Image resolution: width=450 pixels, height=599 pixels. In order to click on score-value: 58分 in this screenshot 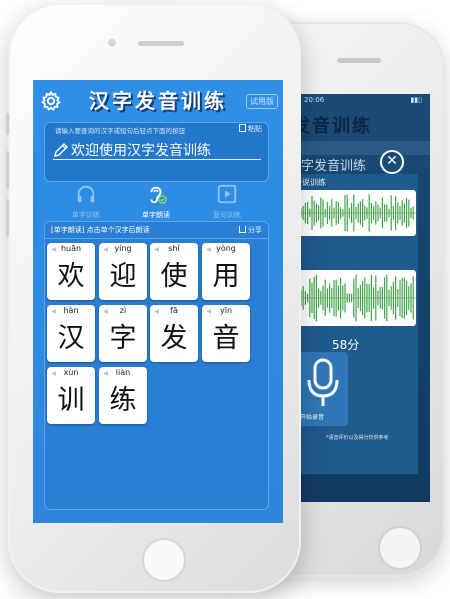, I will do `click(346, 345)`.